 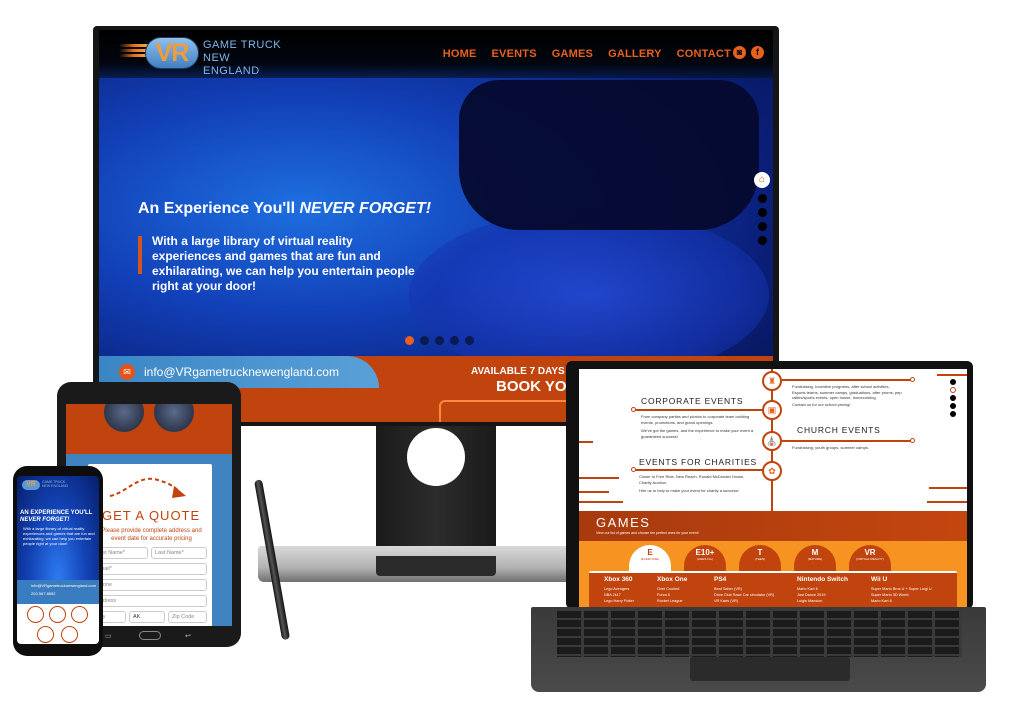 What do you see at coordinates (623, 522) in the screenshot?
I see `games-title: GAMES` at bounding box center [623, 522].